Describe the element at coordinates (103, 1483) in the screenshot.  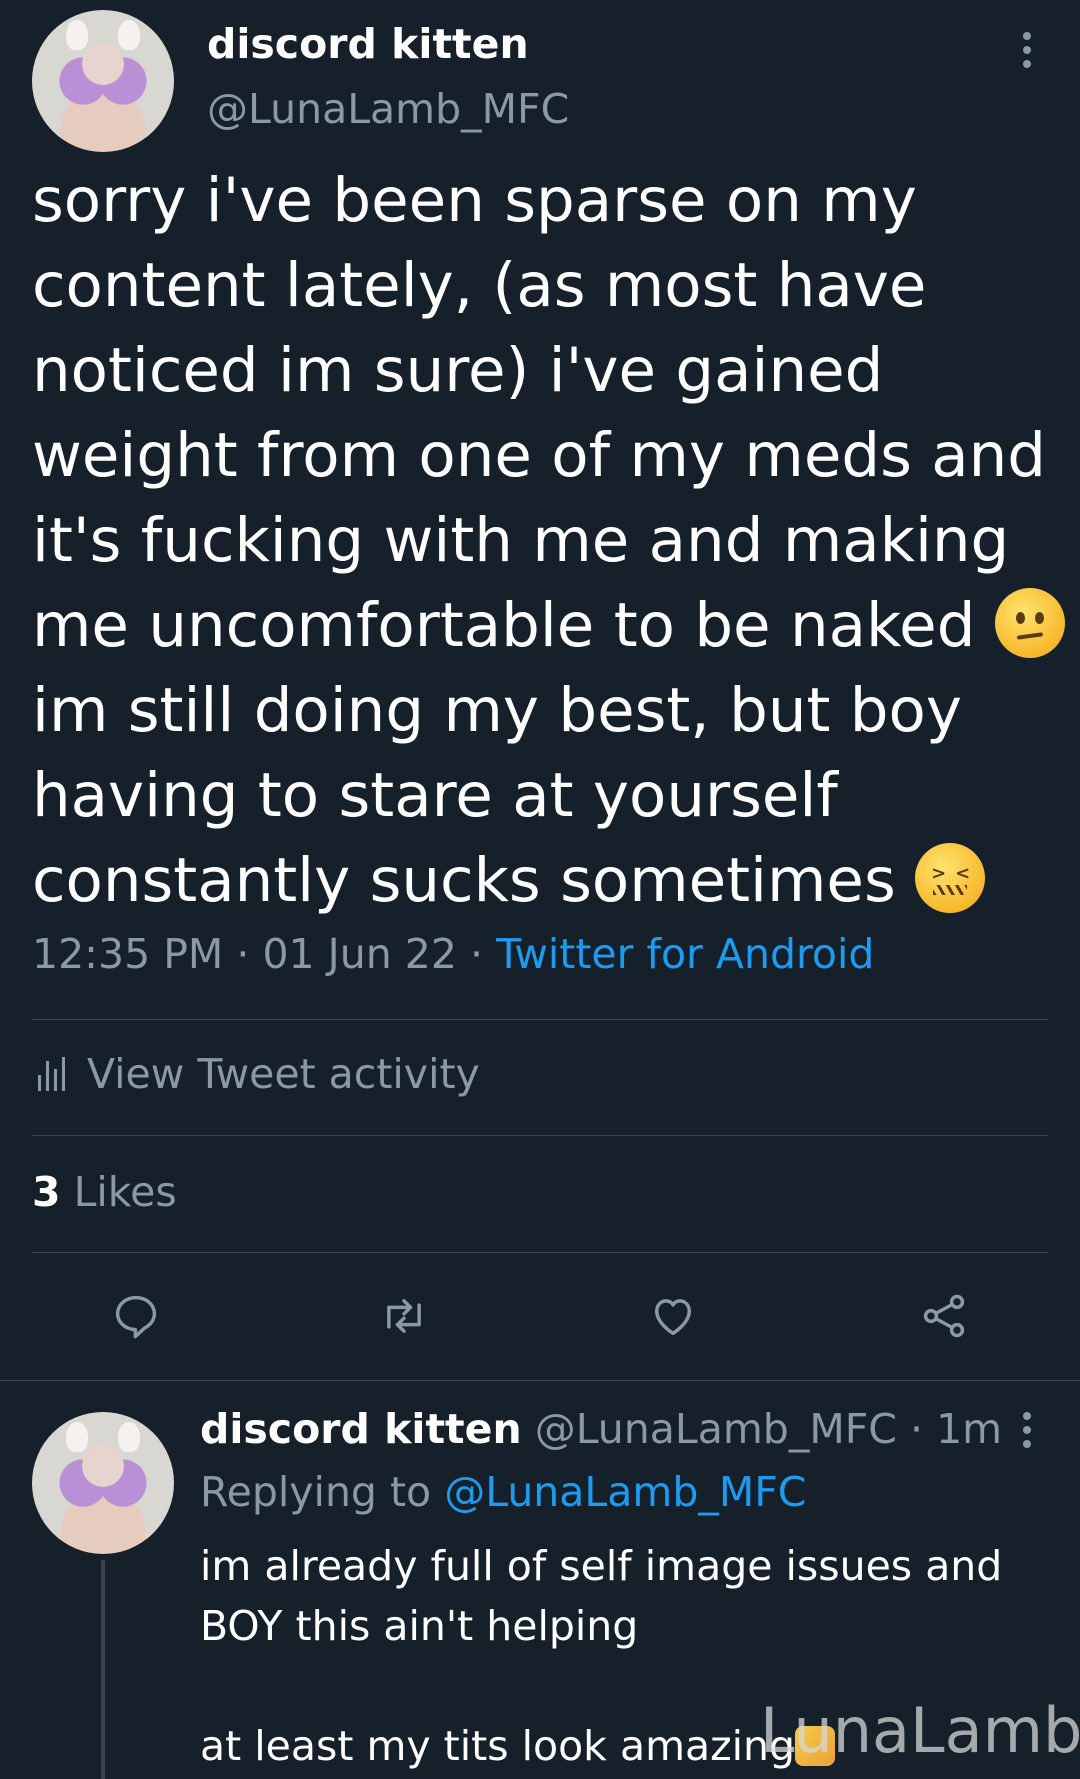
I see `reply-author-avatar` at that location.